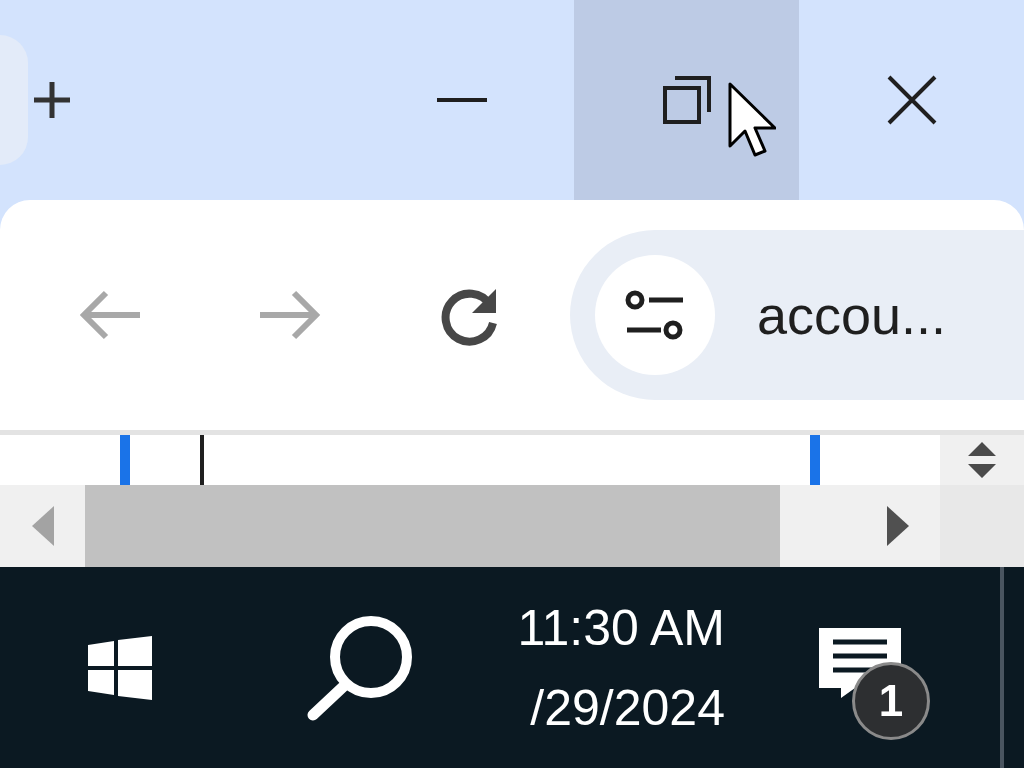 The height and width of the screenshot is (768, 1024). What do you see at coordinates (911, 100) in the screenshot?
I see `close-icon` at bounding box center [911, 100].